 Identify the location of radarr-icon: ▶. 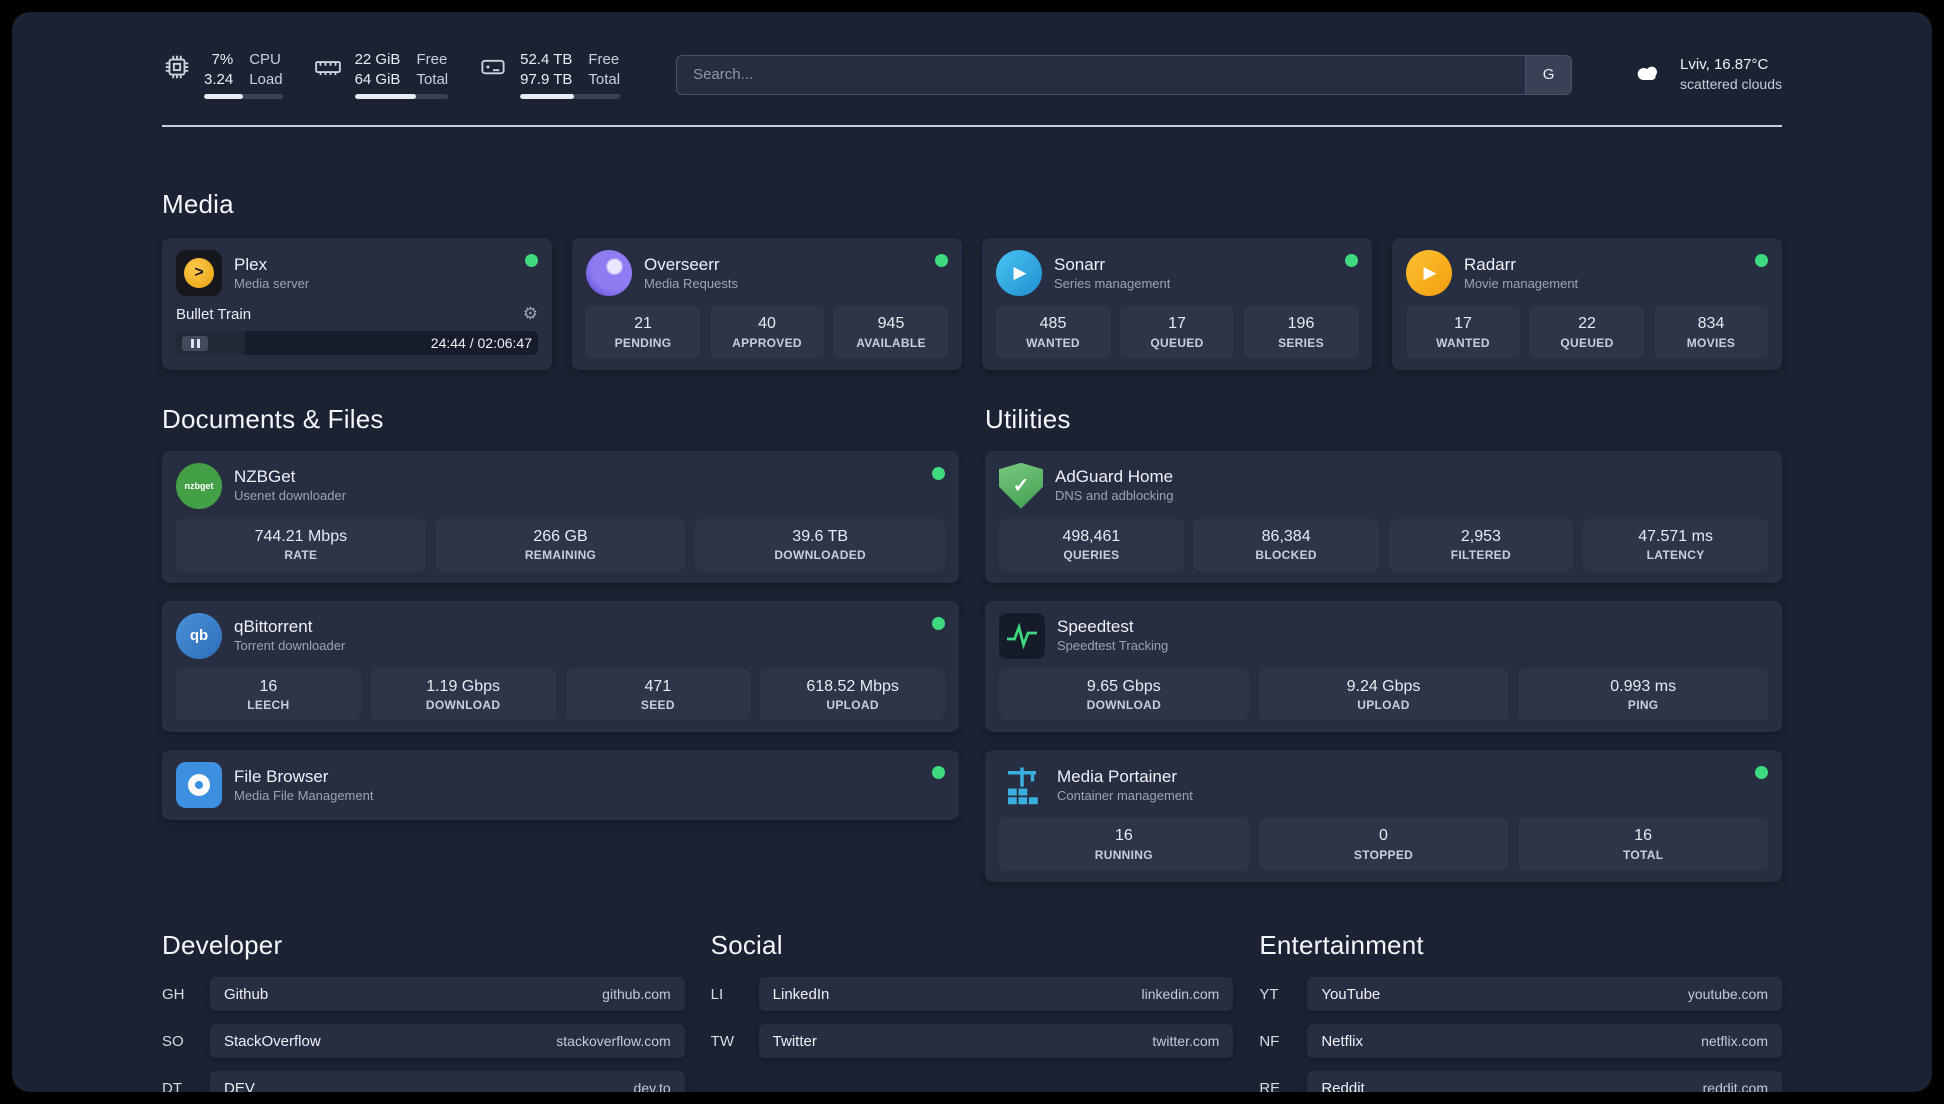
(1429, 273).